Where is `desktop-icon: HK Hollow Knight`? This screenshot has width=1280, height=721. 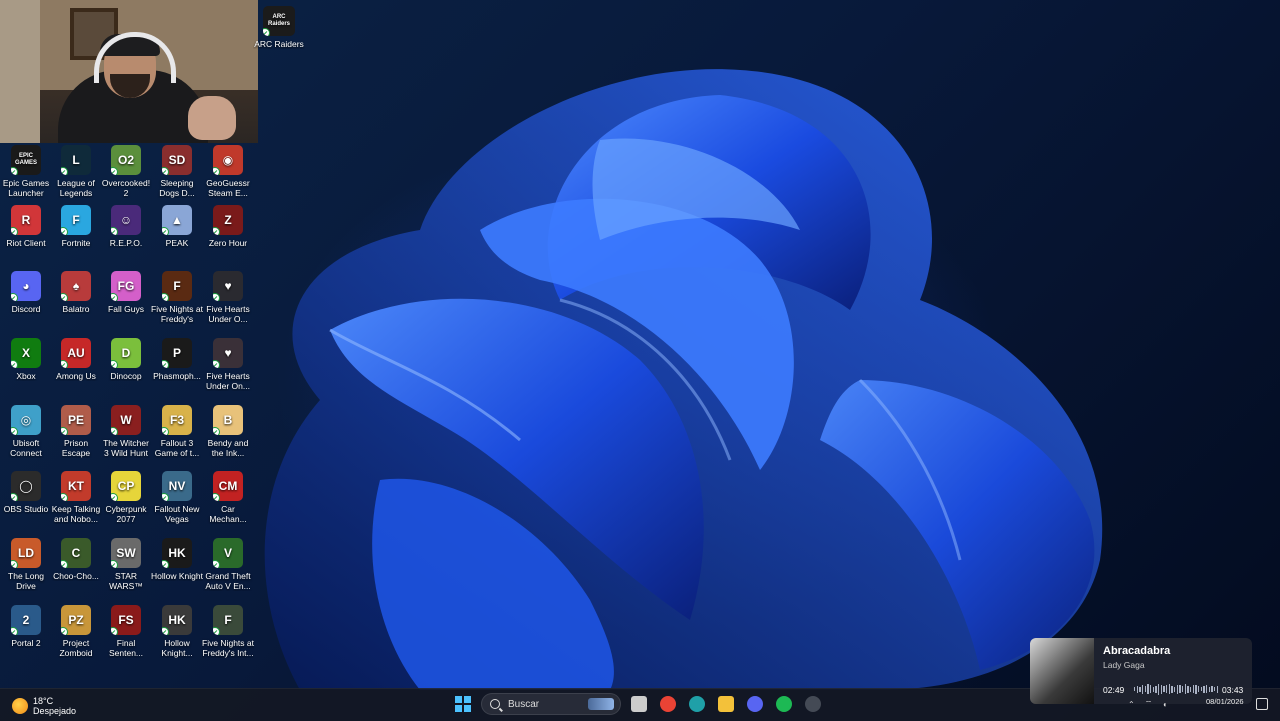 desktop-icon: HK Hollow Knight is located at coordinates (177, 559).